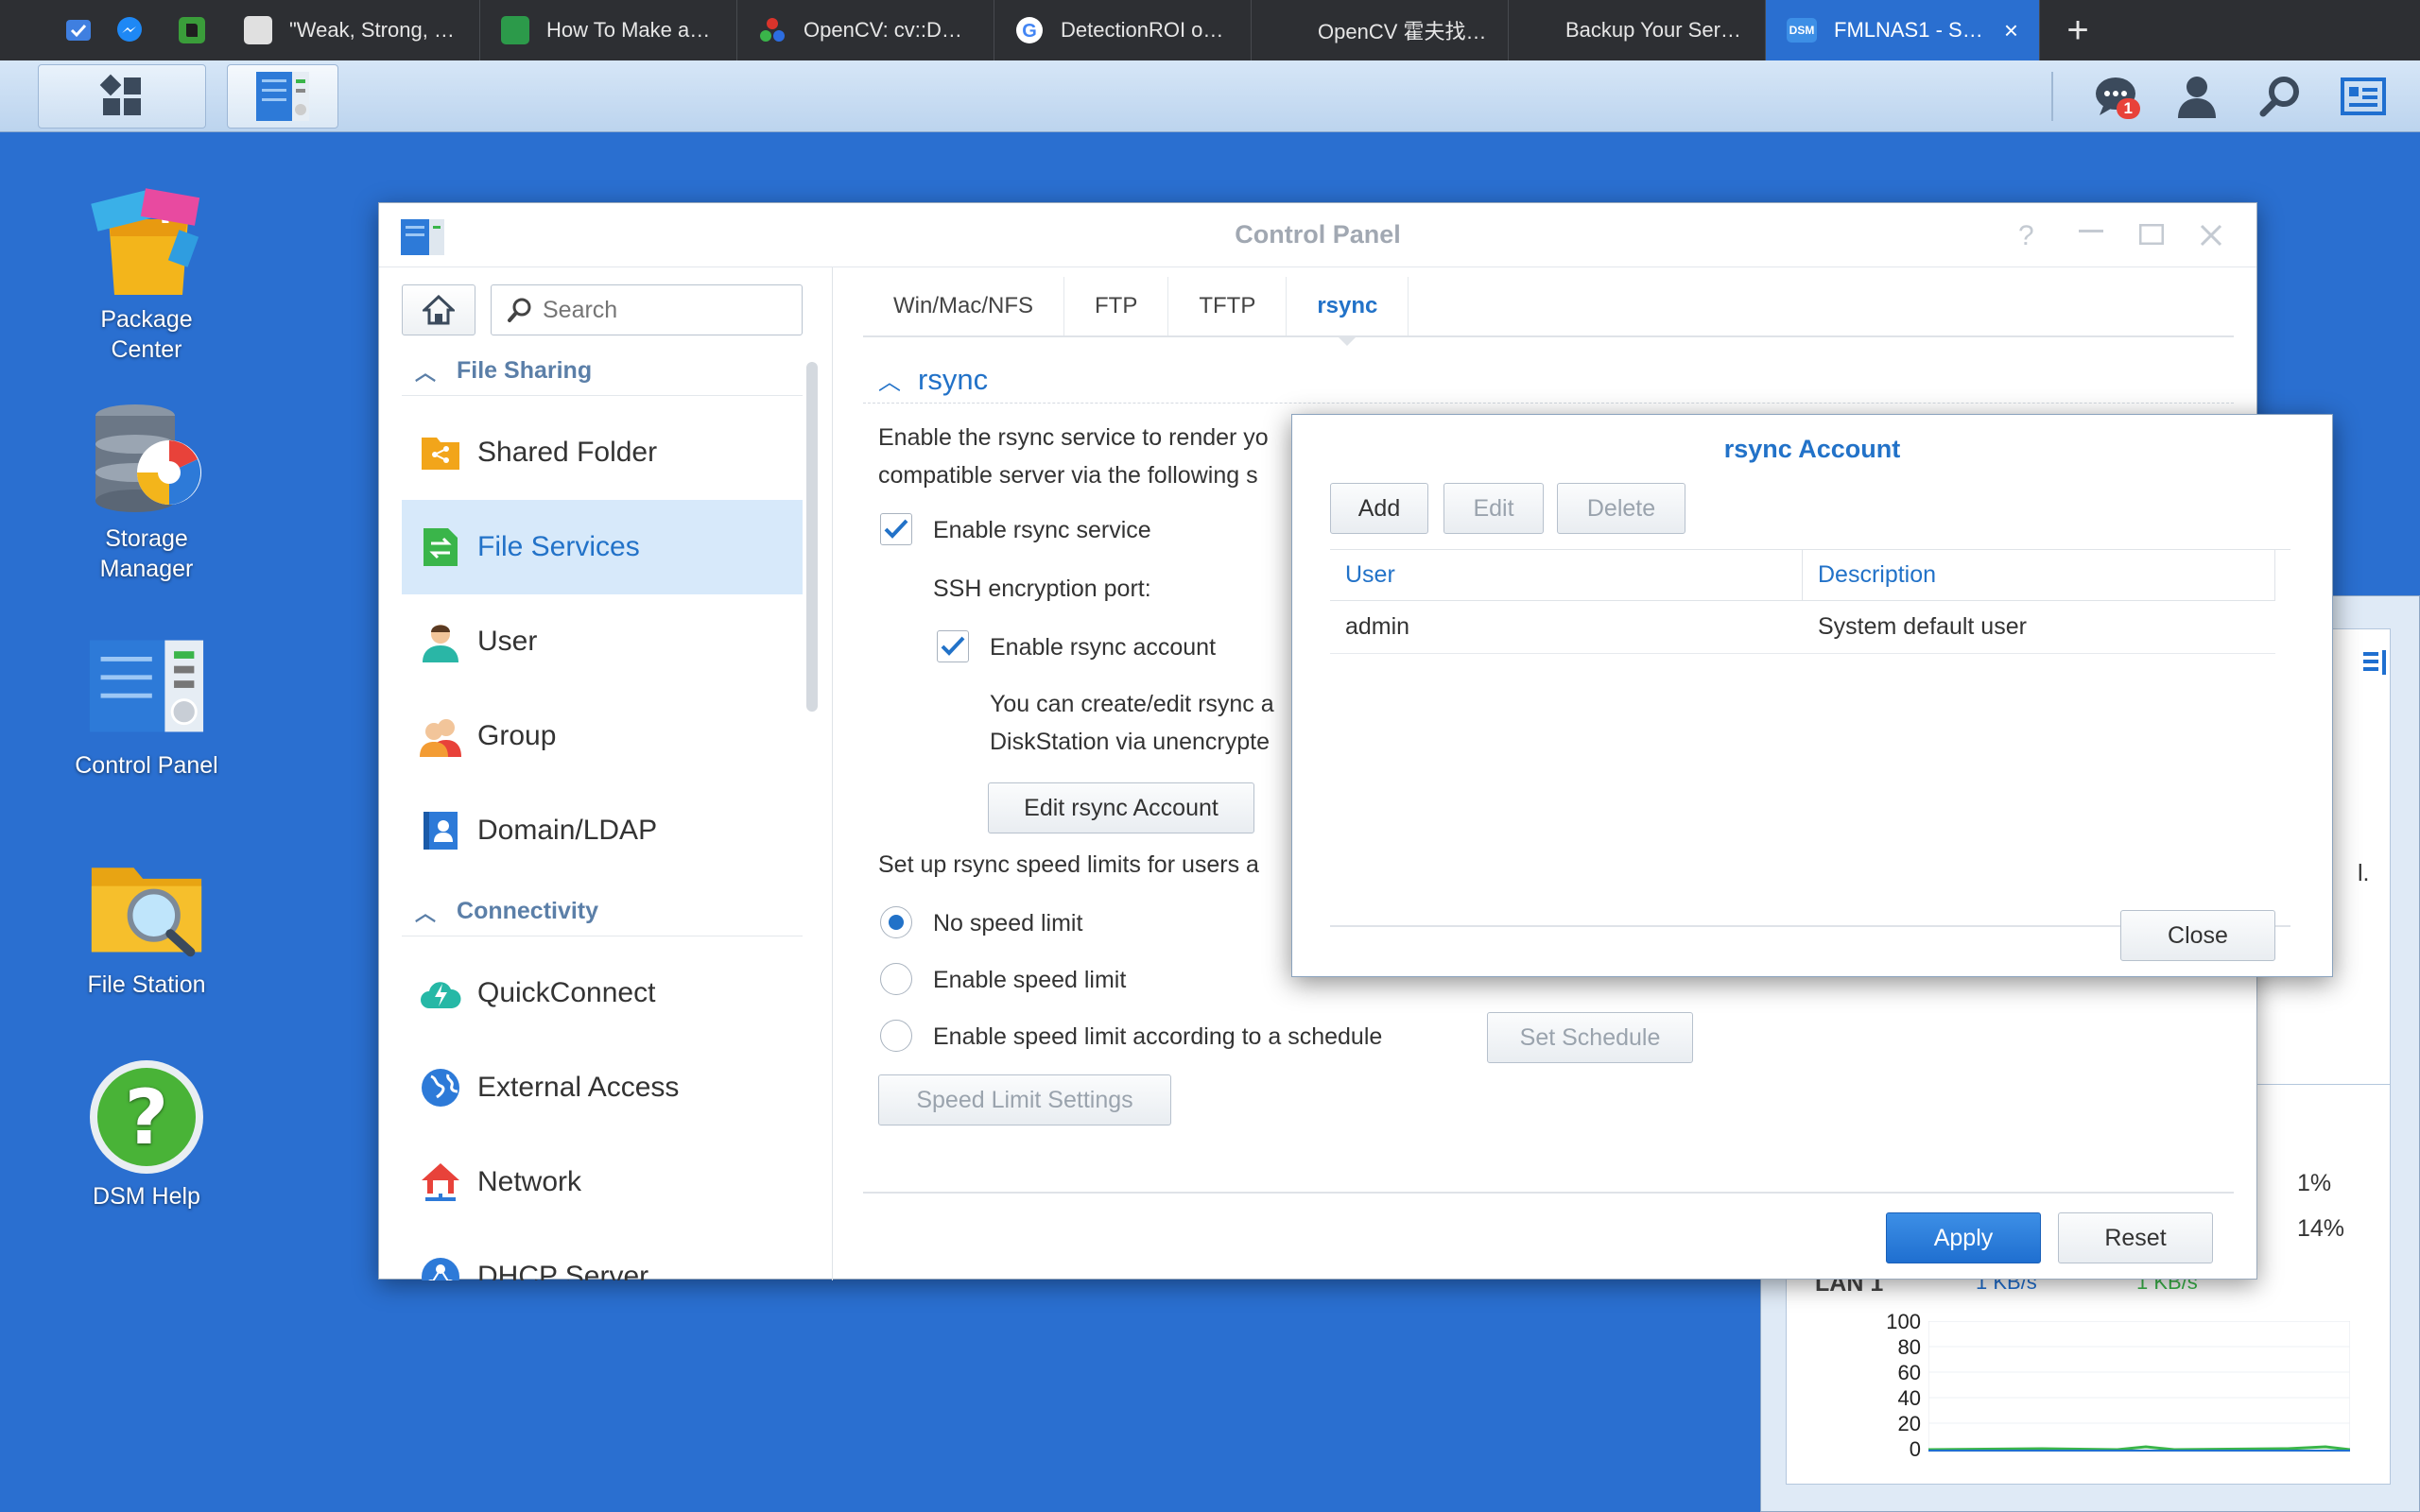 The image size is (2420, 1512). I want to click on speed-limit-schedule-radio, so click(896, 1036).